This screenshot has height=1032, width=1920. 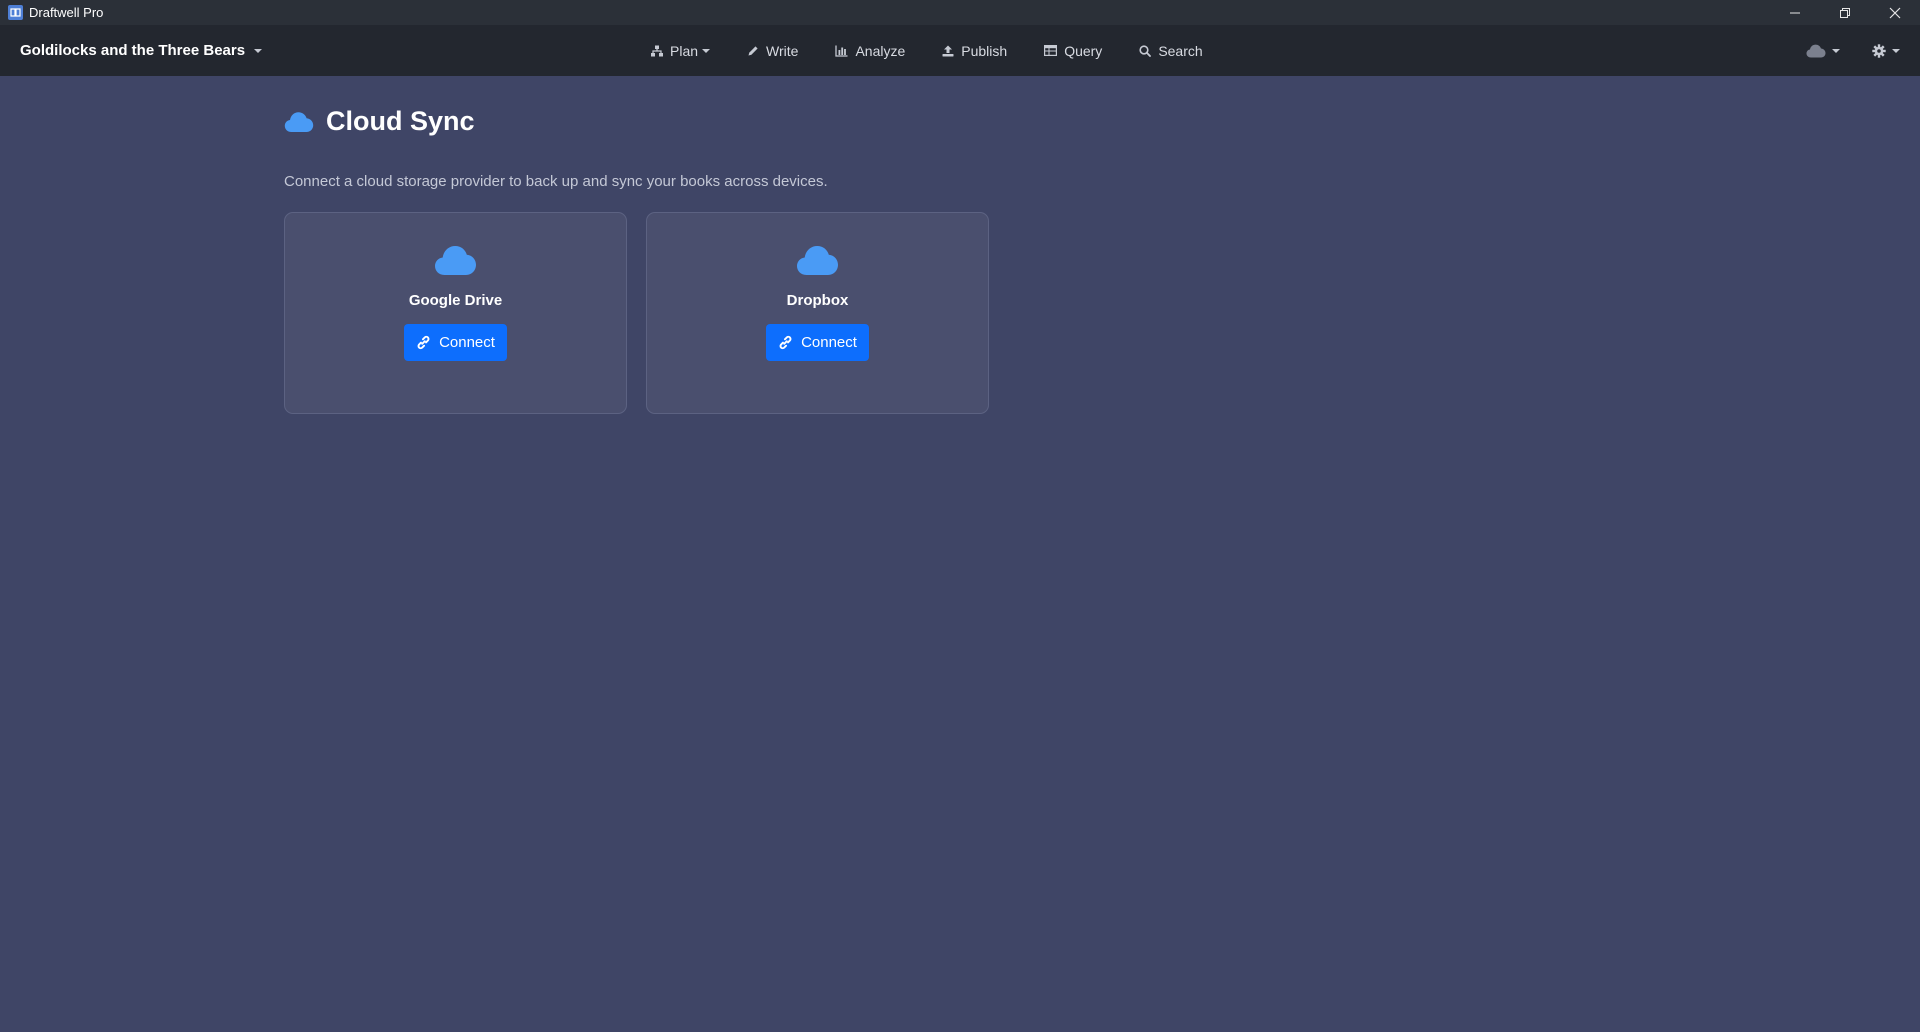 What do you see at coordinates (984, 50) in the screenshot?
I see `nav-publish-label: Publish` at bounding box center [984, 50].